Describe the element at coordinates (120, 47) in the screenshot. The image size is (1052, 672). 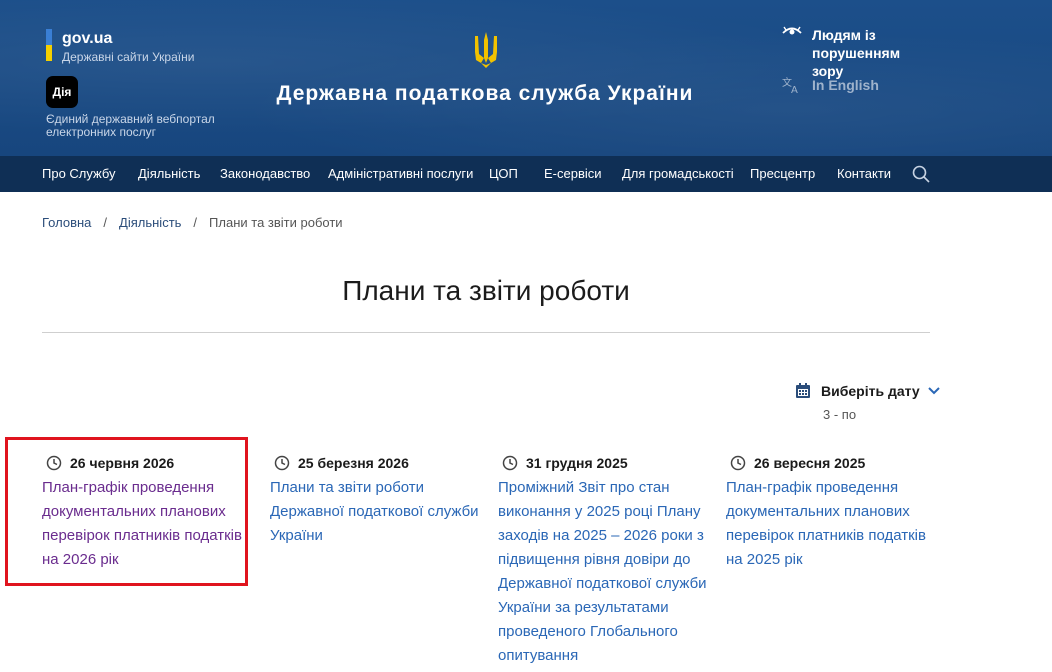
I see `govua-link: gov.ua Державні сайти України` at that location.